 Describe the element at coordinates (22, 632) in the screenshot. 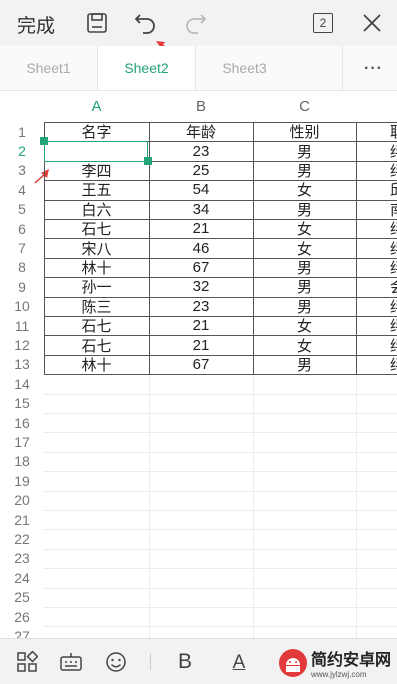

I see `row-header: 27` at that location.